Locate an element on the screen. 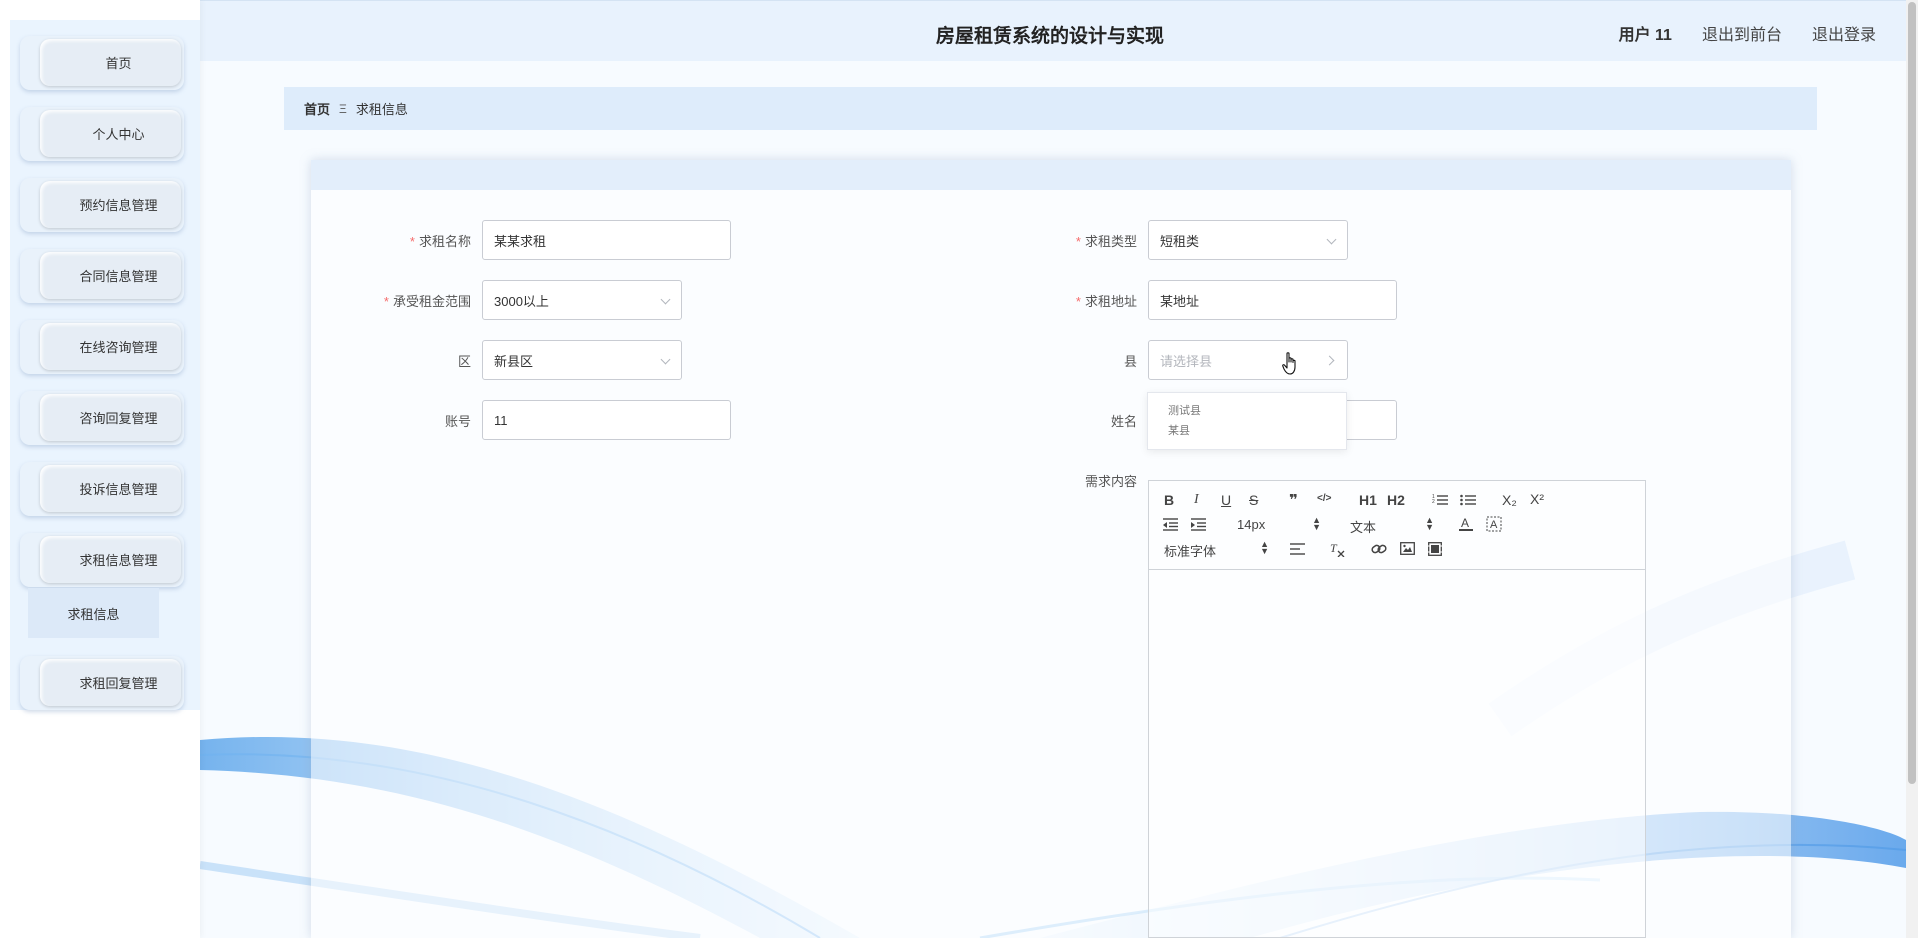 This screenshot has height=938, width=1918. breadcrumb-current: 求租信息 is located at coordinates (381, 109).